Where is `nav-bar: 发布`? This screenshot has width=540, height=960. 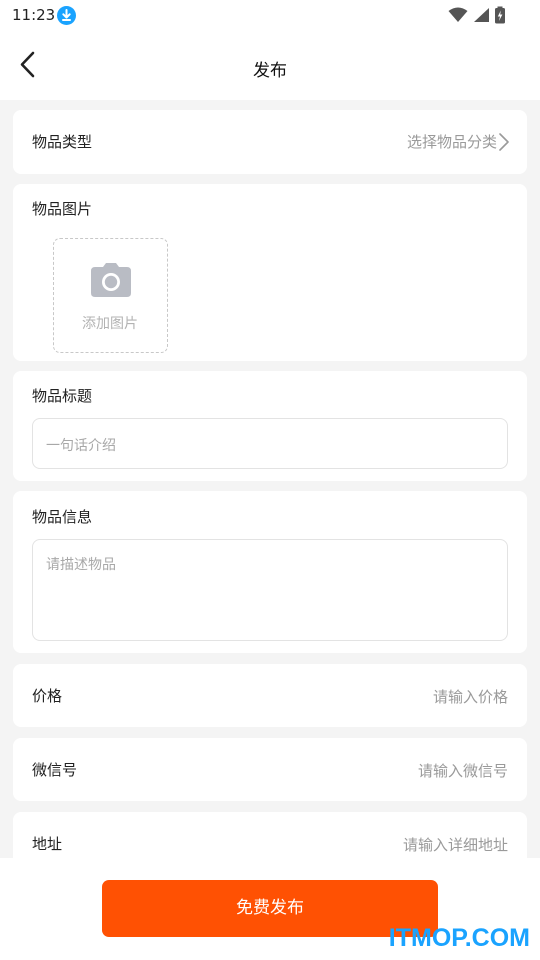
nav-bar: 发布 is located at coordinates (270, 65).